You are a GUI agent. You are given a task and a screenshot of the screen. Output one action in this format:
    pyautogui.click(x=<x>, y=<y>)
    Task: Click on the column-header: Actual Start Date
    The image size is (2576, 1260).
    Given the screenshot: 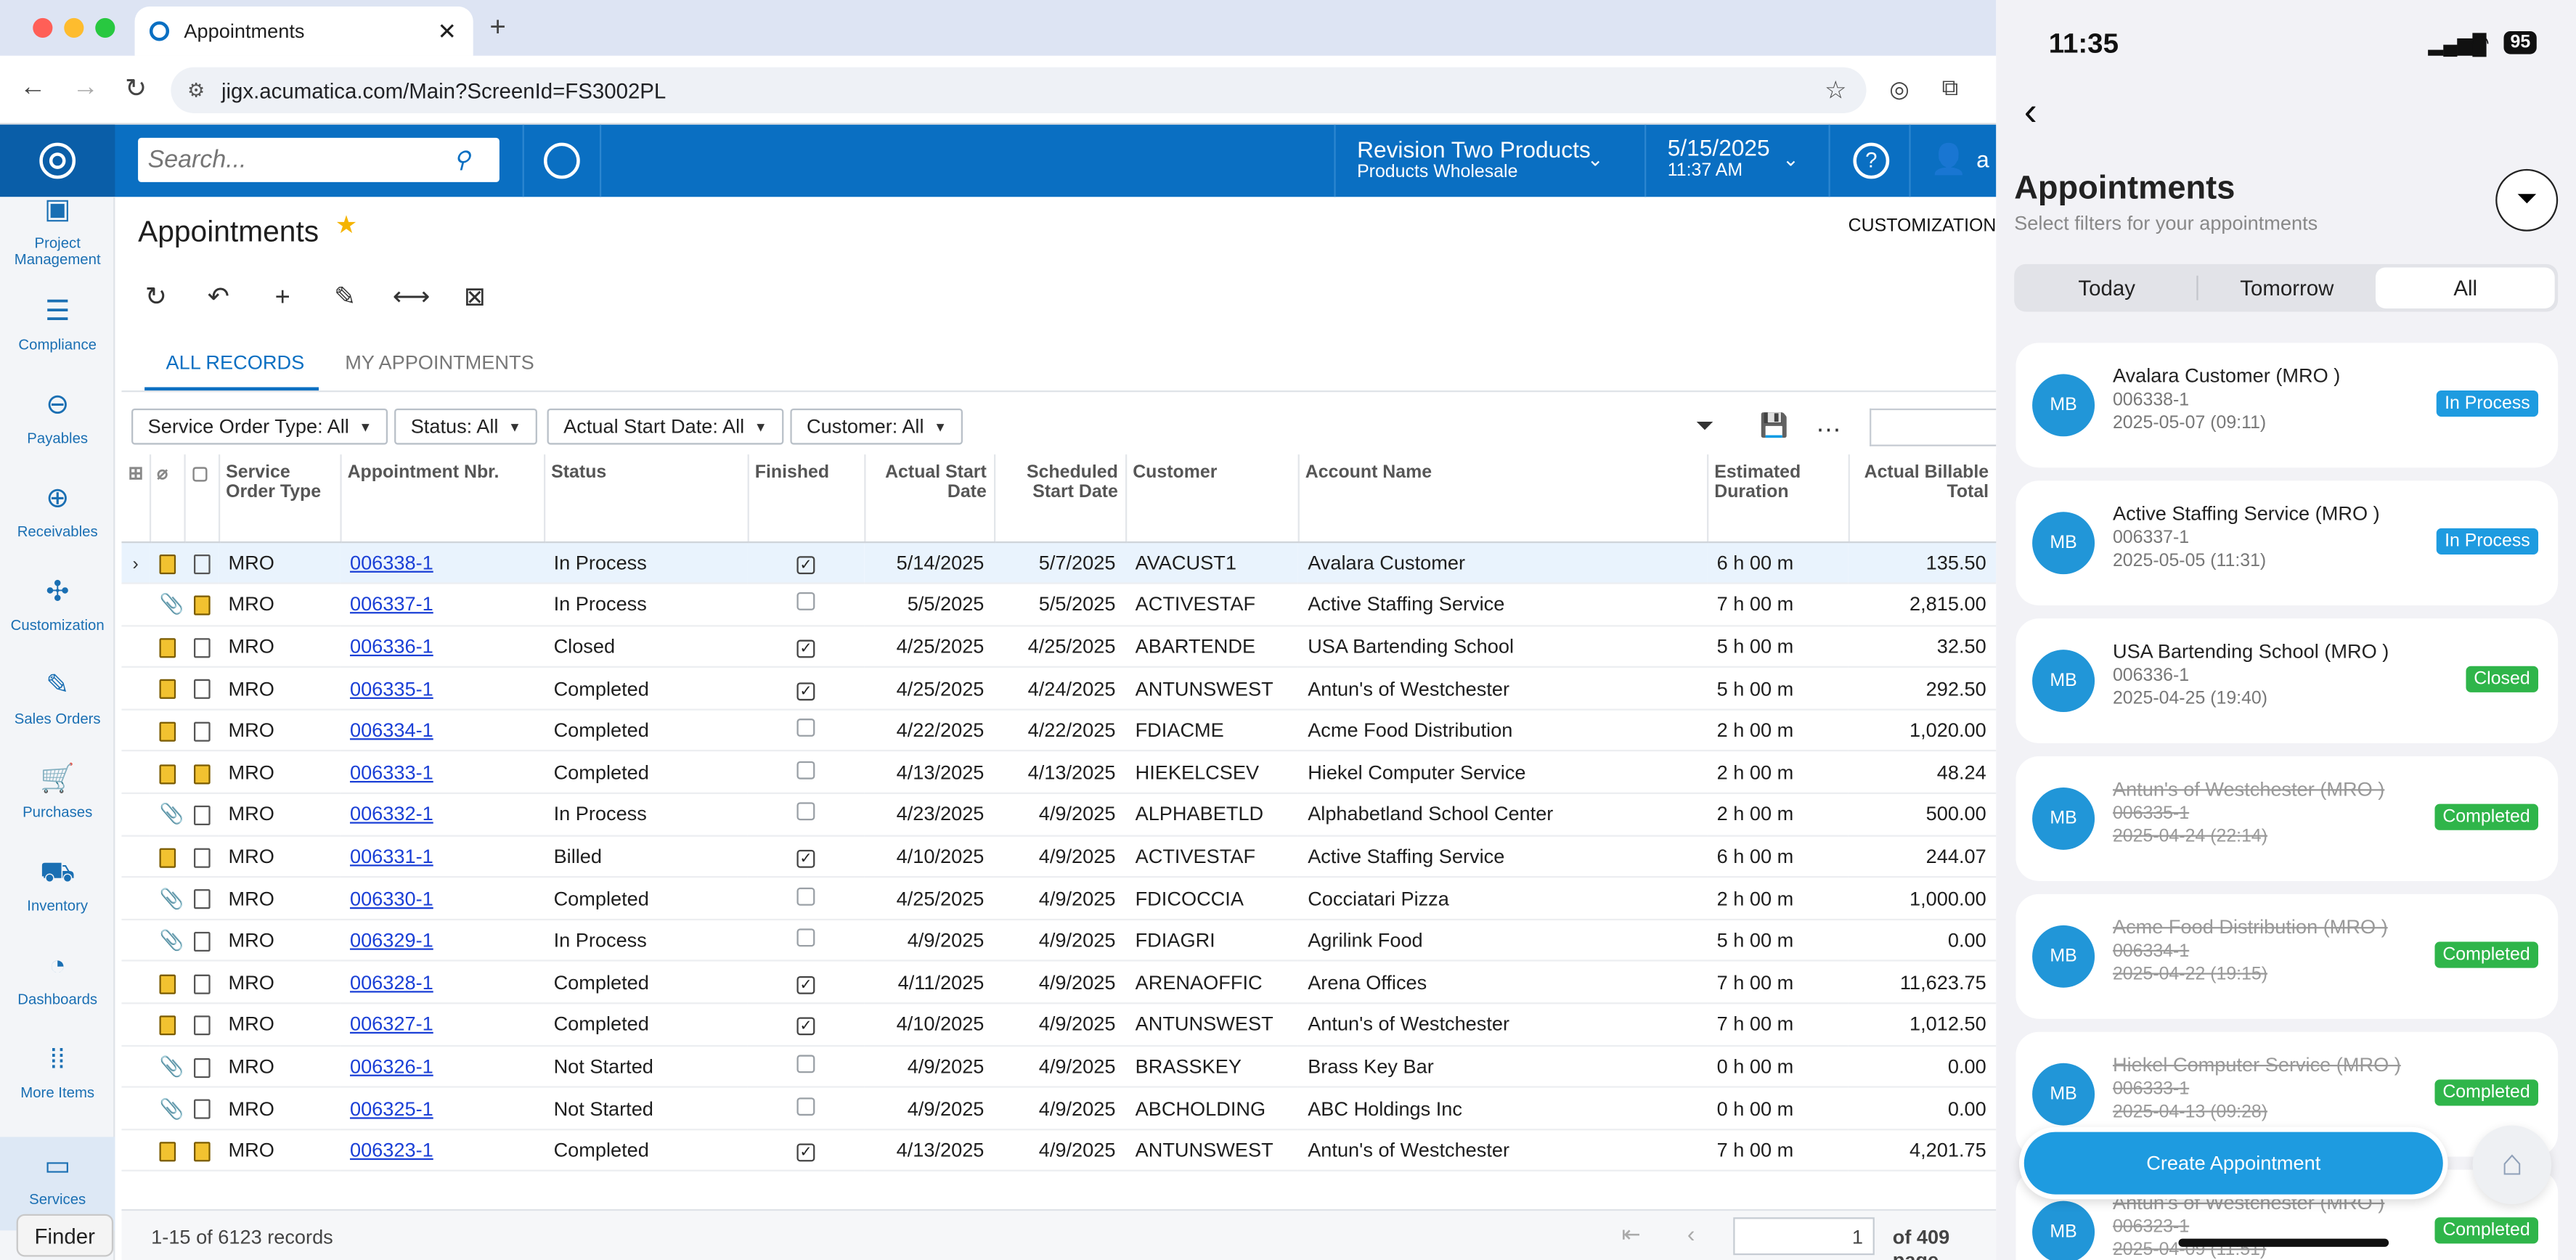 What is the action you would take?
    pyautogui.click(x=929, y=498)
    